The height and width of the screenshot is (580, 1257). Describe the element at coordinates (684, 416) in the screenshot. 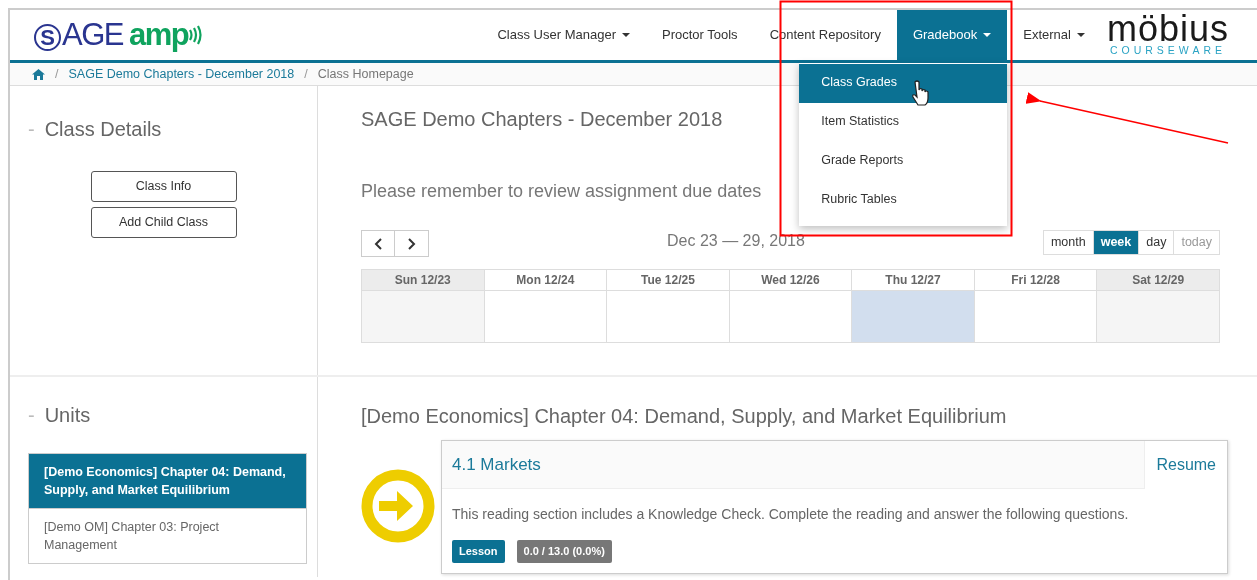

I see `unit-title: [Demo Economics] Chapter 04: Demand, Supply, and Market Equilibrium` at that location.